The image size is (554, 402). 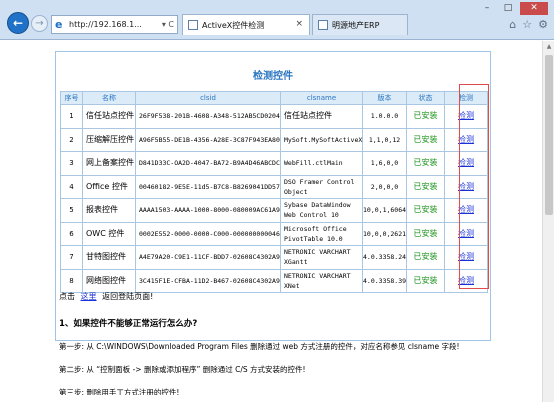 What do you see at coordinates (109, 233) in the screenshot?
I see `row-name: OWC 控件` at bounding box center [109, 233].